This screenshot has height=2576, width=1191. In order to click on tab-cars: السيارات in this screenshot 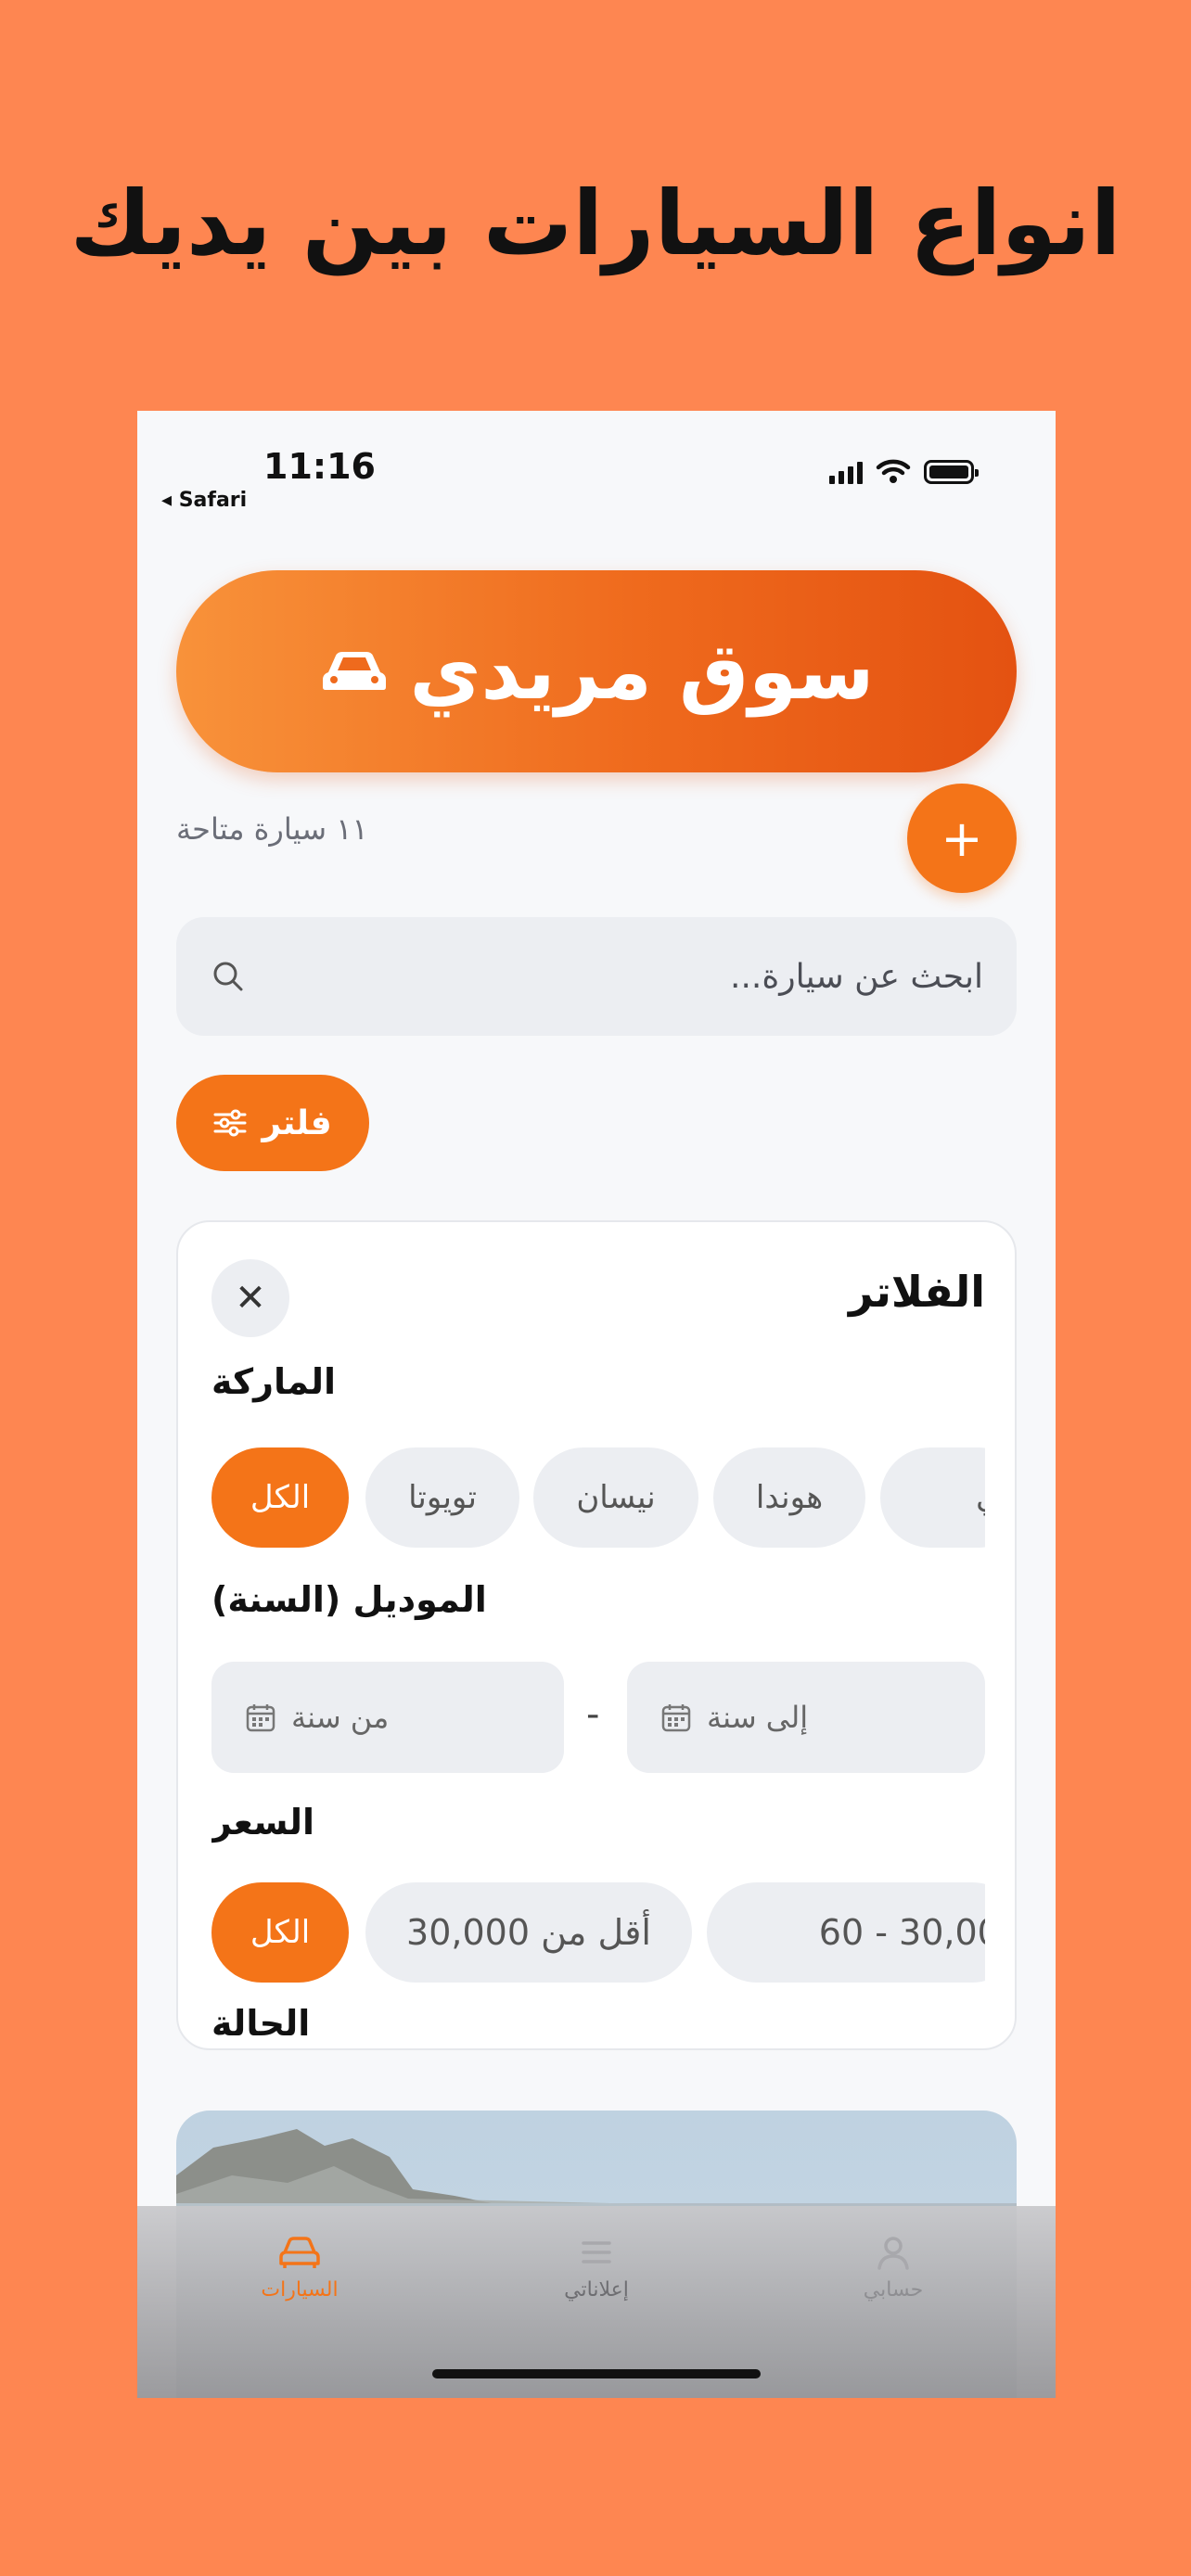, I will do `click(299, 2268)`.